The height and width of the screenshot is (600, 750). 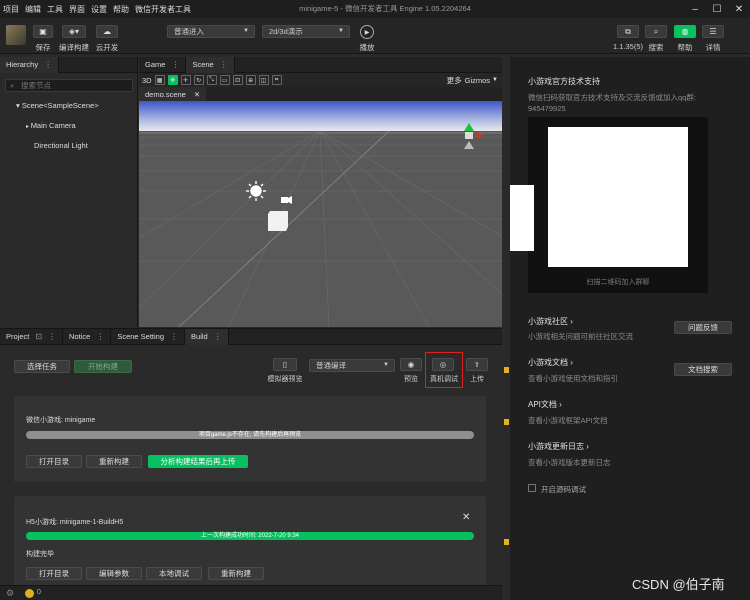 What do you see at coordinates (11, 9) in the screenshot?
I see `menu-project: 项目` at bounding box center [11, 9].